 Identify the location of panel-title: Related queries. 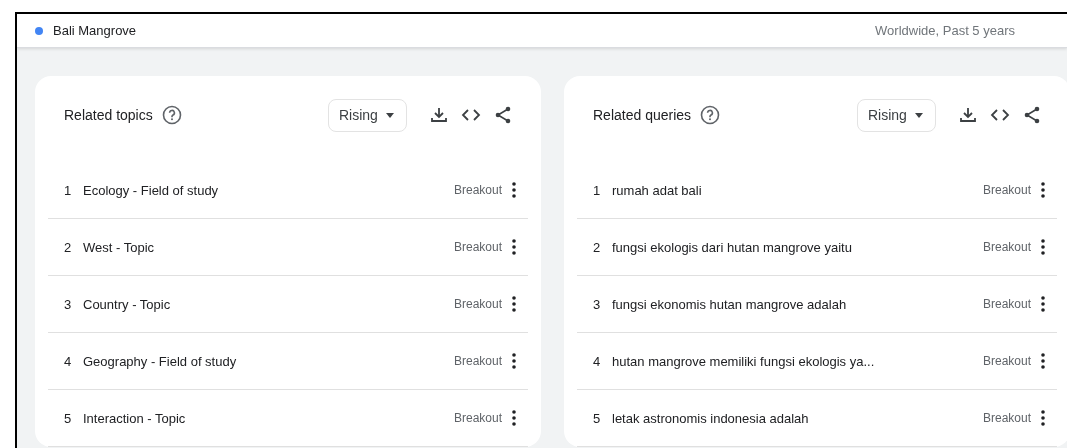
(642, 115).